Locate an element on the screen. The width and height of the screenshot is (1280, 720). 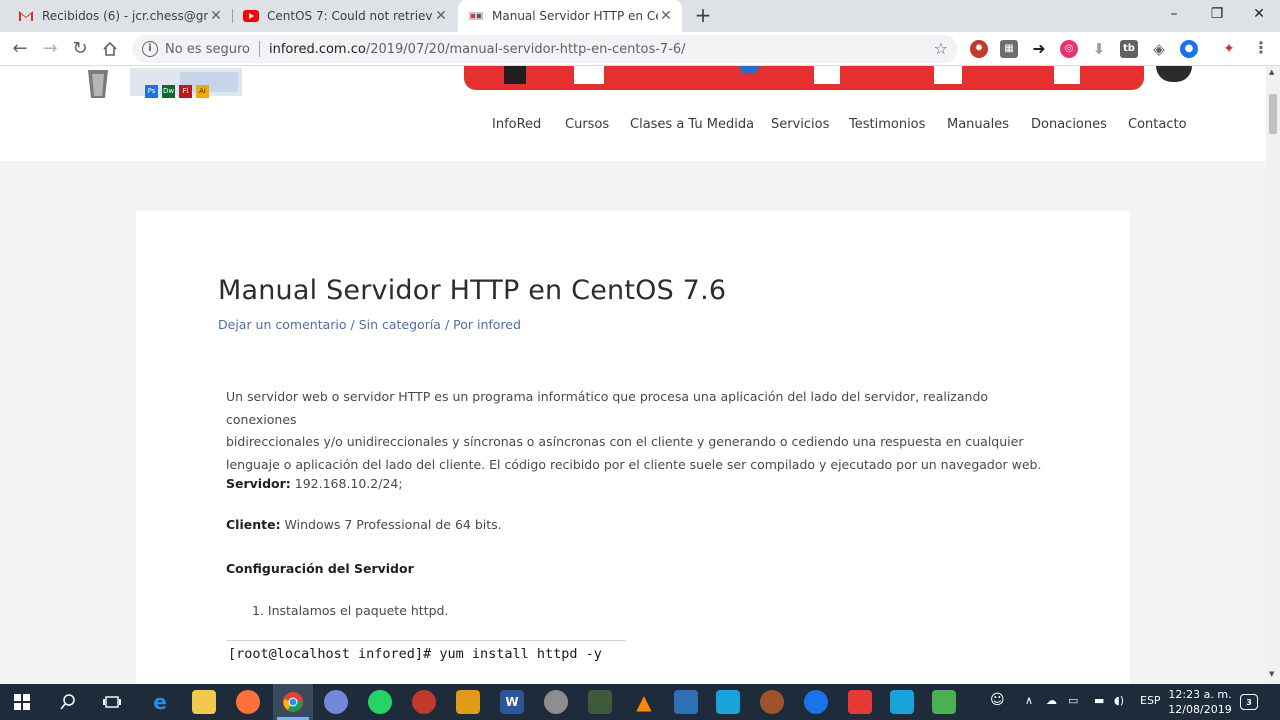
nav-testimonios: Testimonios is located at coordinates (887, 124).